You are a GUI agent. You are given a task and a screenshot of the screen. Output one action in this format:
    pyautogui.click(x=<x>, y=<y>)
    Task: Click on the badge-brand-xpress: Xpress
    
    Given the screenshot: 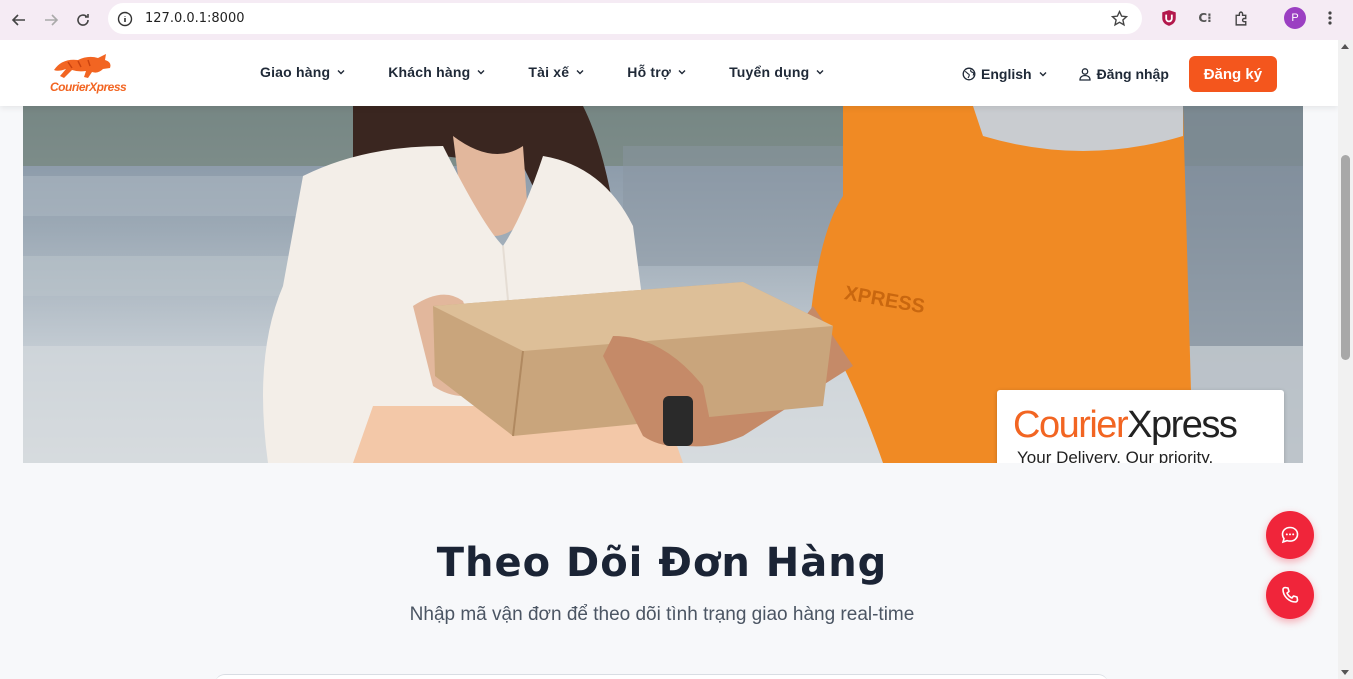 What is the action you would take?
    pyautogui.click(x=1182, y=425)
    